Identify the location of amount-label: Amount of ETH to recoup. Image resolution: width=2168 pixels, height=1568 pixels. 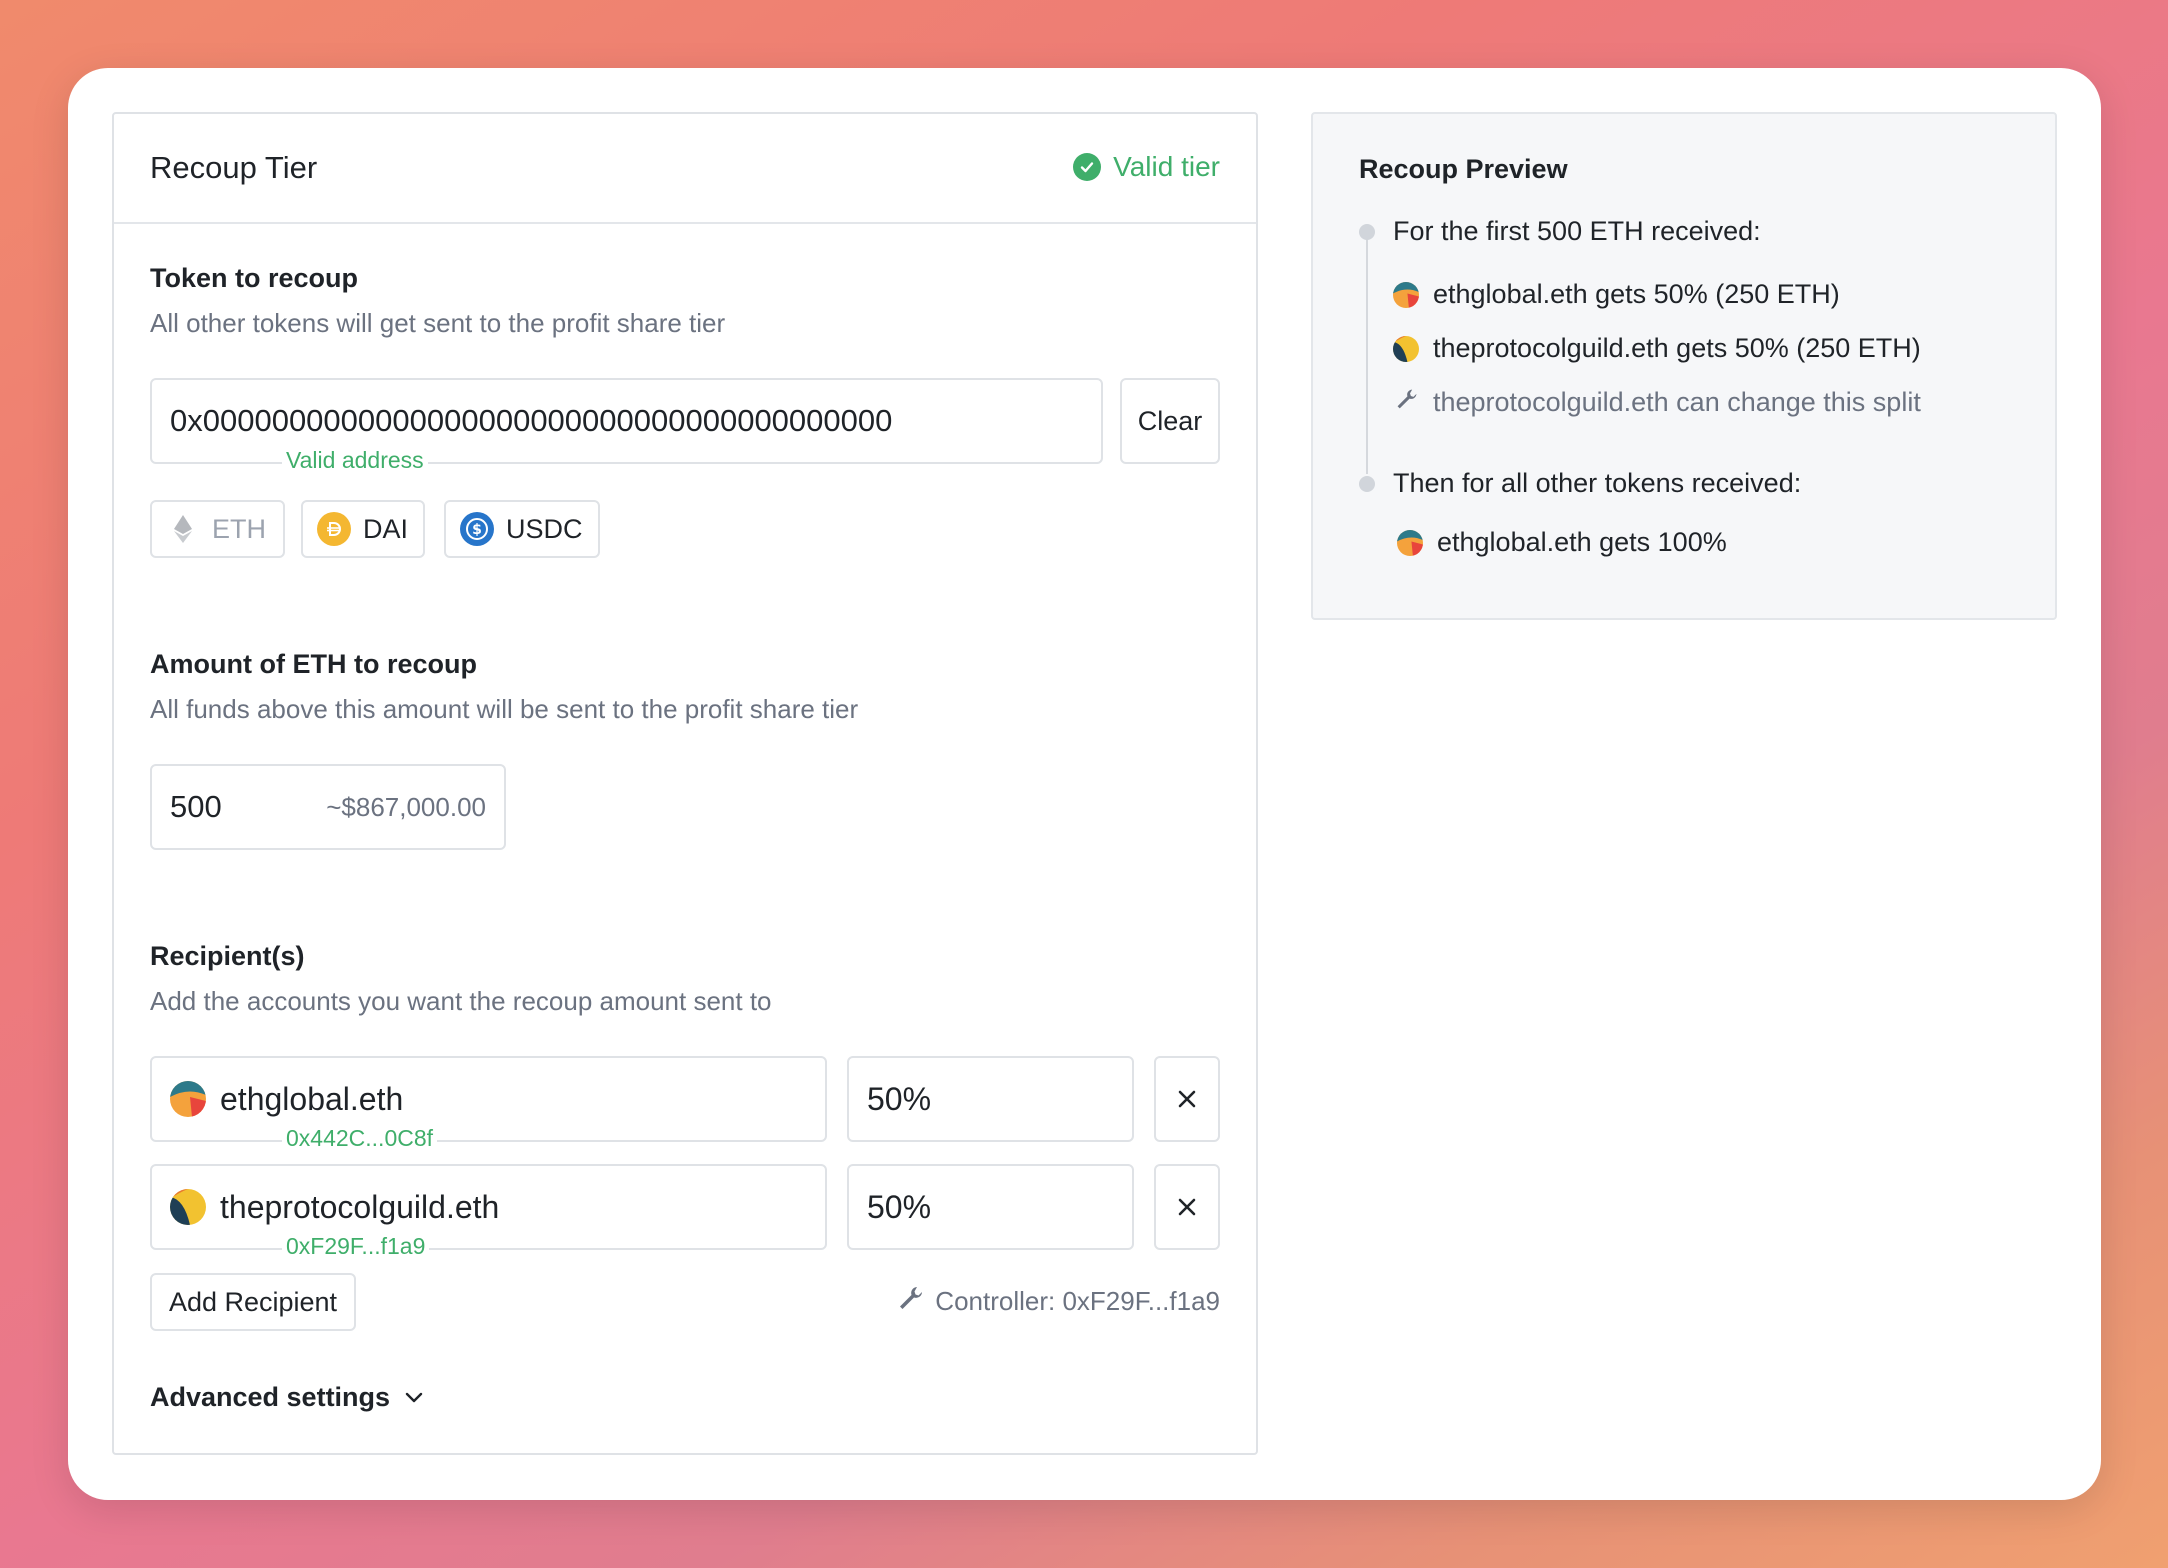
(313, 664).